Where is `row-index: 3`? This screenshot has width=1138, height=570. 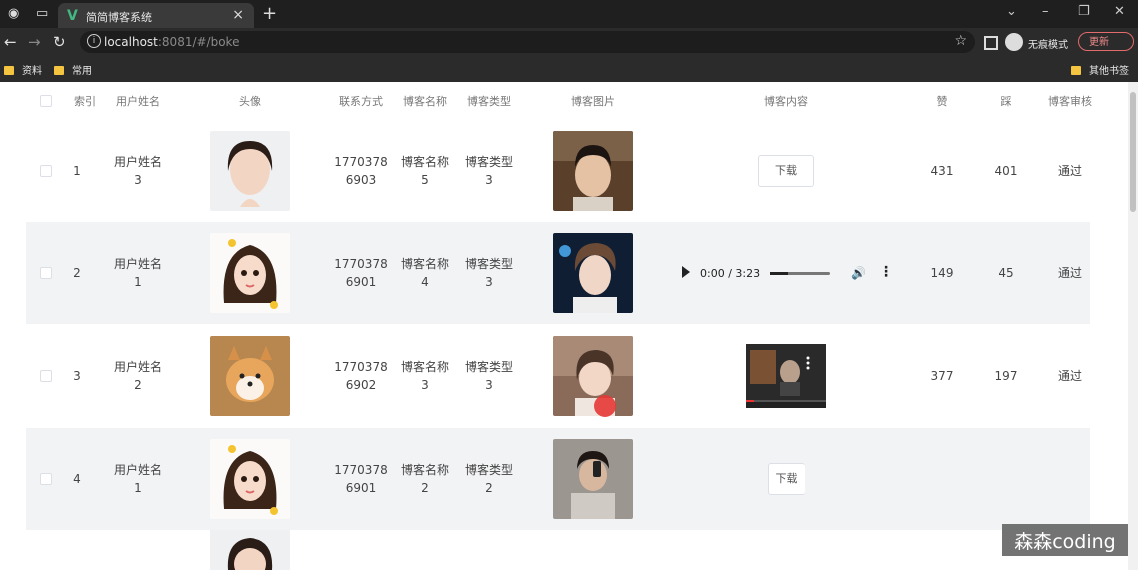 row-index: 3 is located at coordinates (77, 376).